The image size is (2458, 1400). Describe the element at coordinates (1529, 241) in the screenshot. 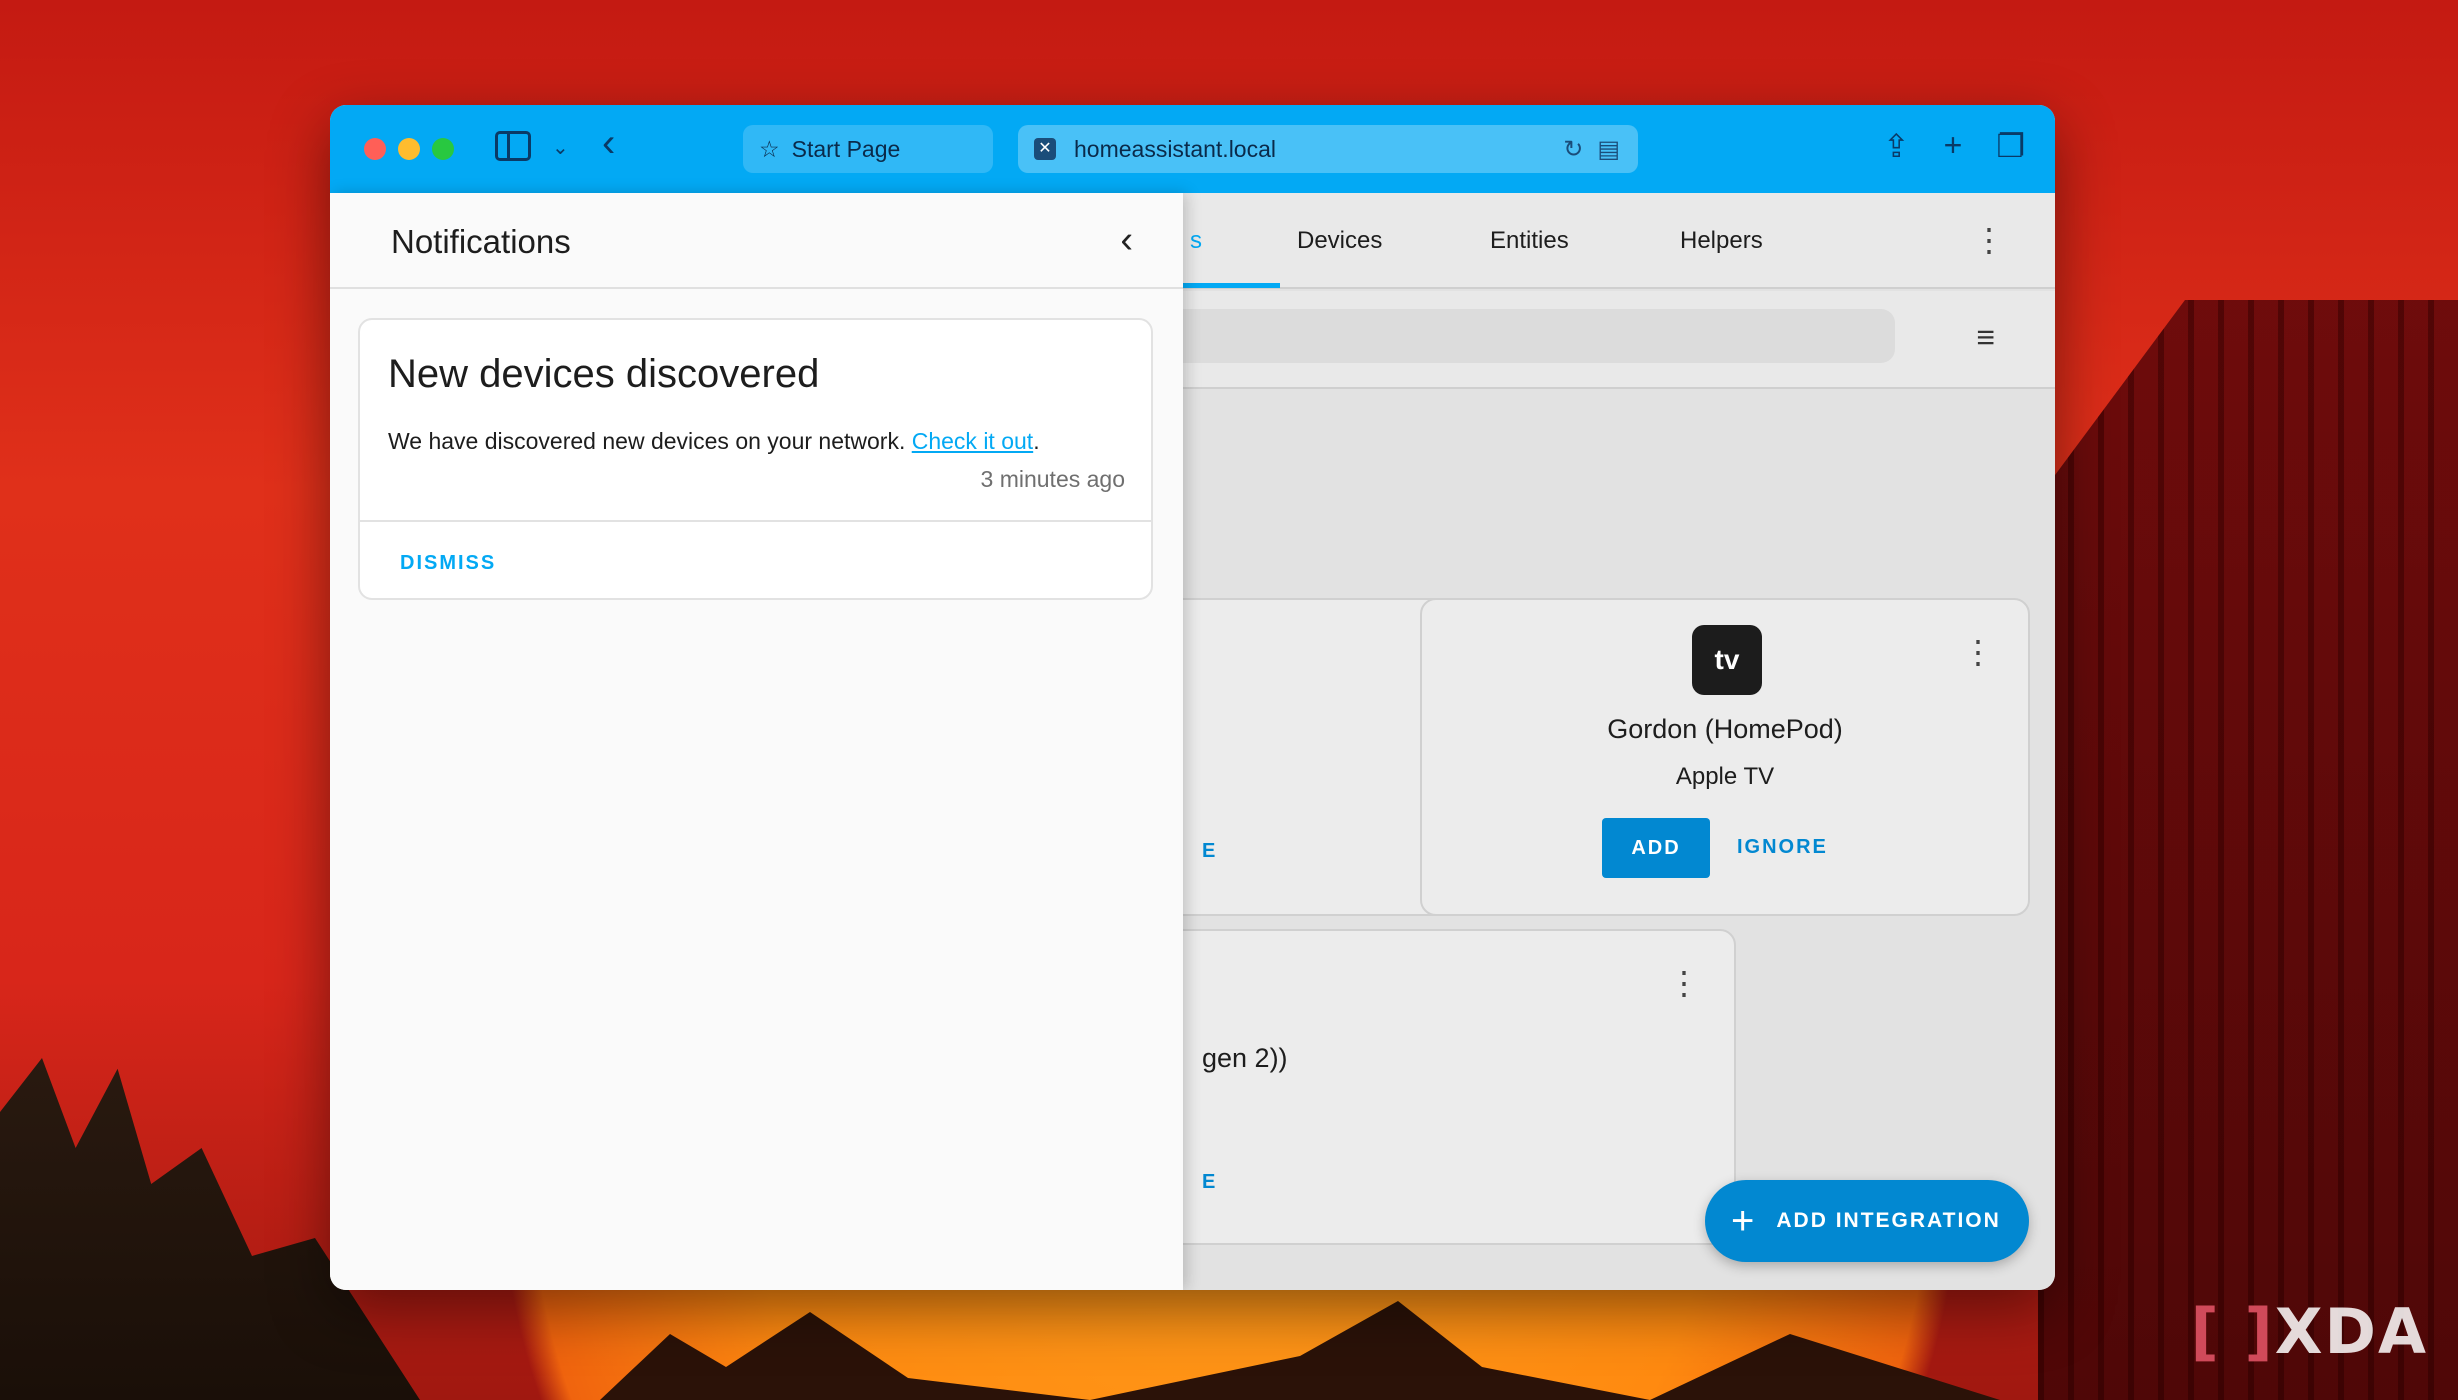

I see `tab-entities: Entities` at that location.